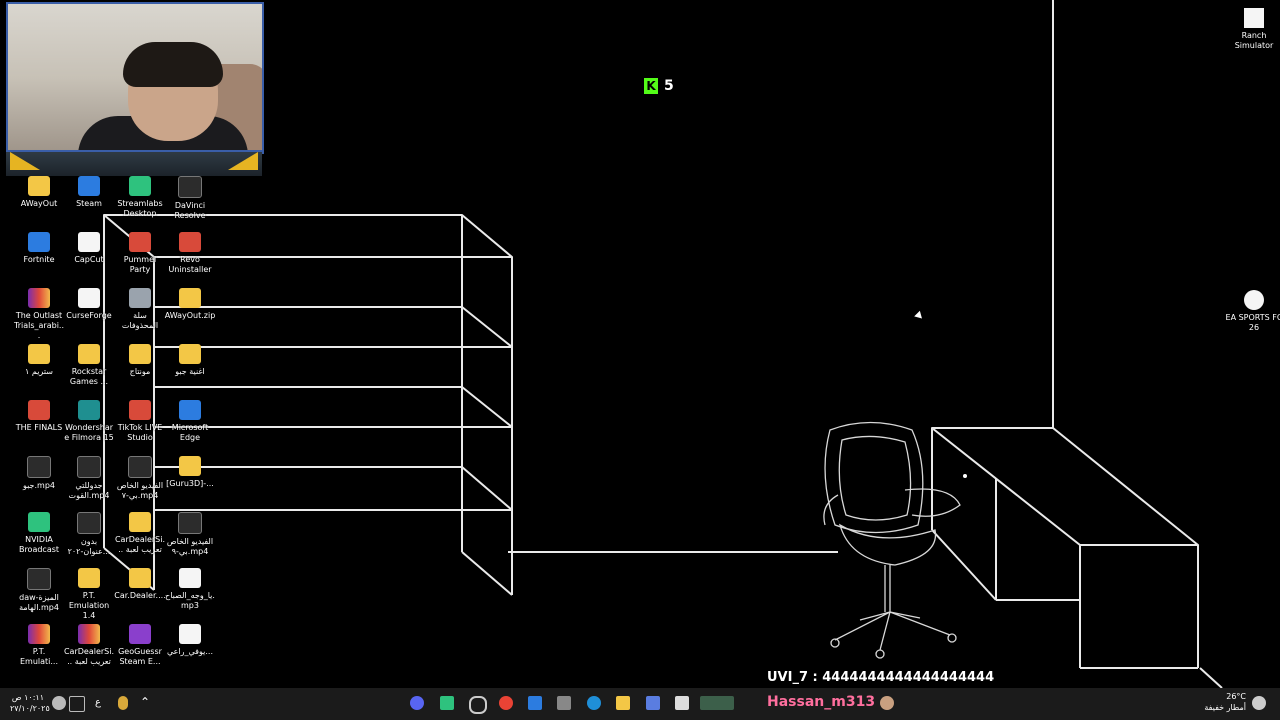 The image size is (1280, 720). I want to click on viewer-count: 5, so click(669, 86).